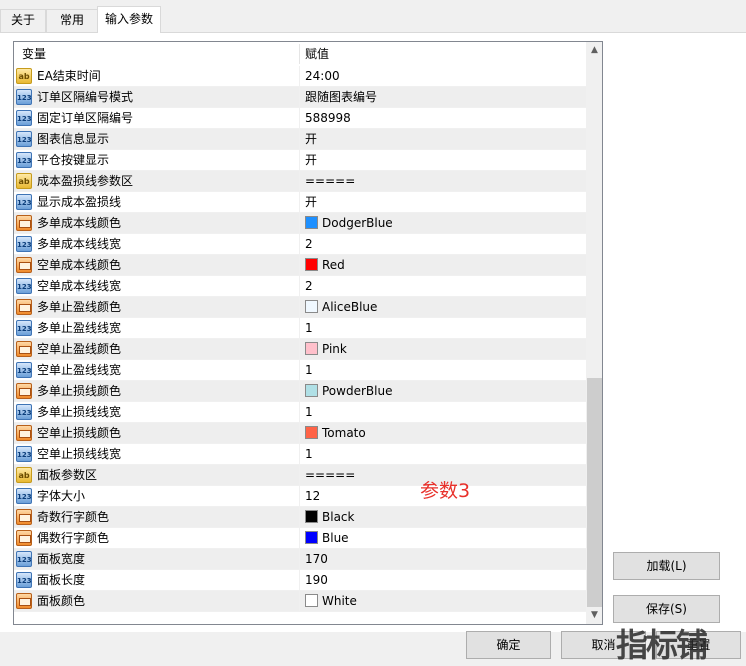 The width and height of the screenshot is (746, 666). I want to click on tab-common: 常用, so click(72, 20).